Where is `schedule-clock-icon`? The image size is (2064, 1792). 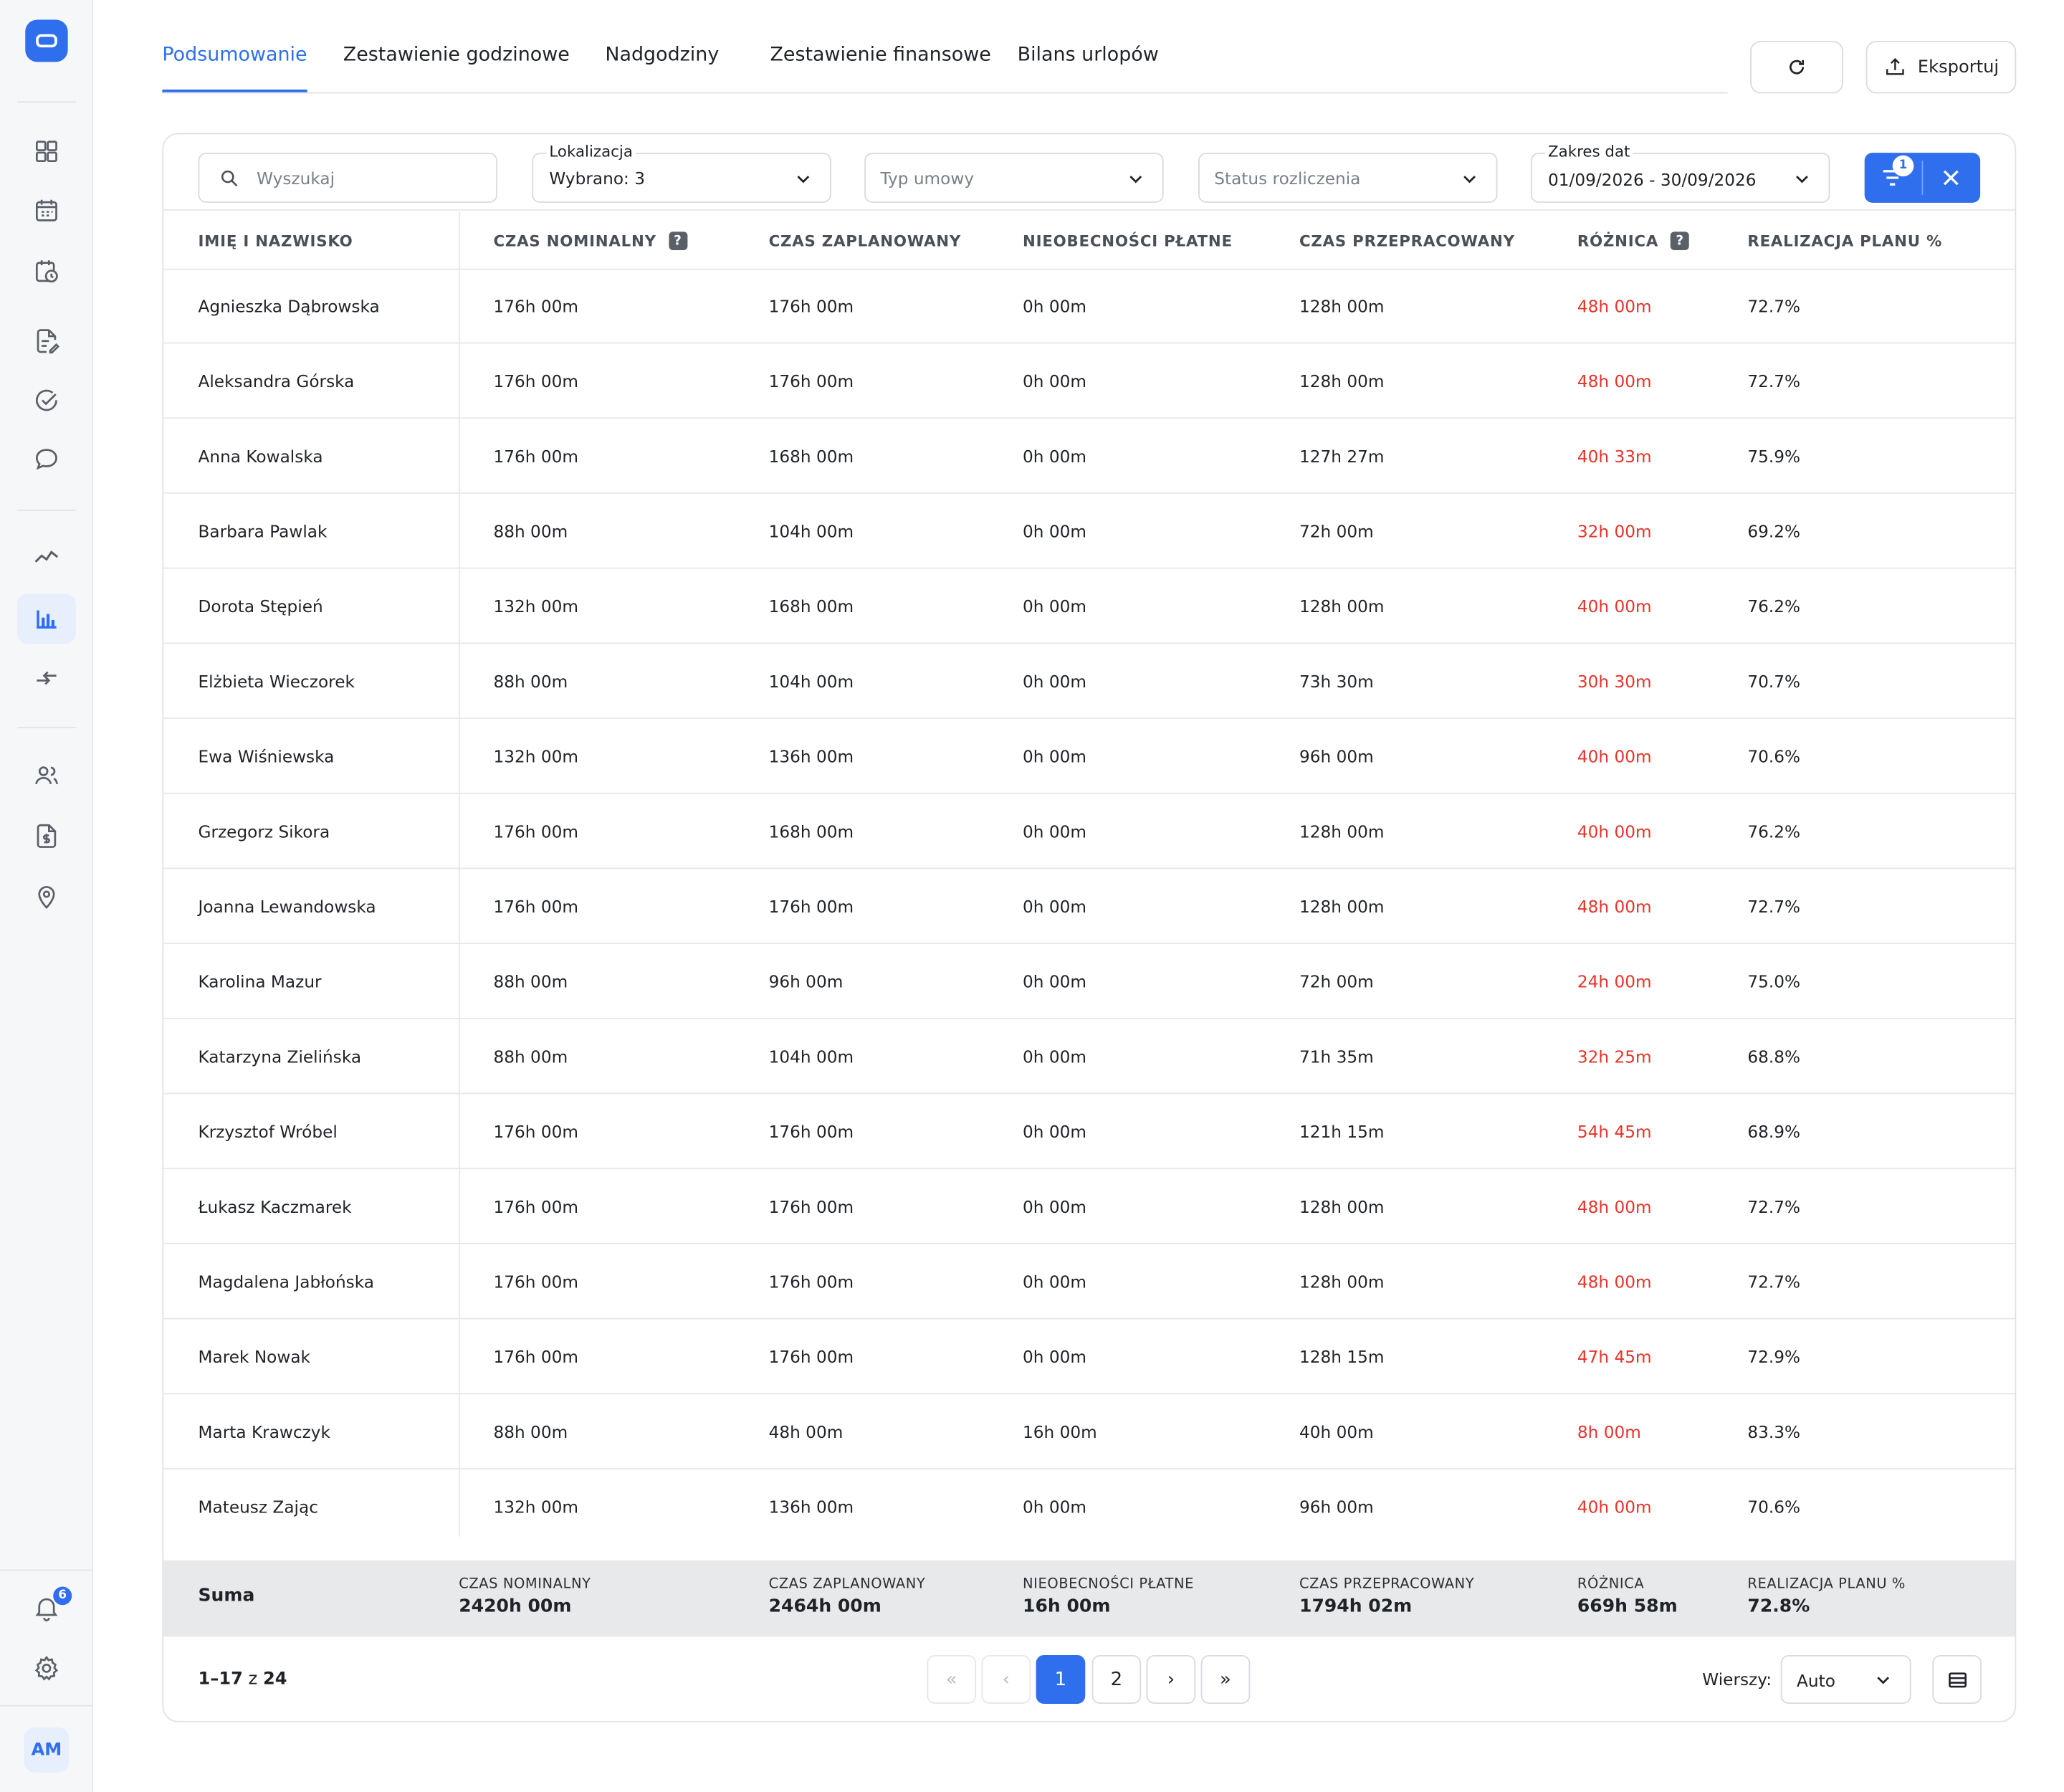
schedule-clock-icon is located at coordinates (46, 272).